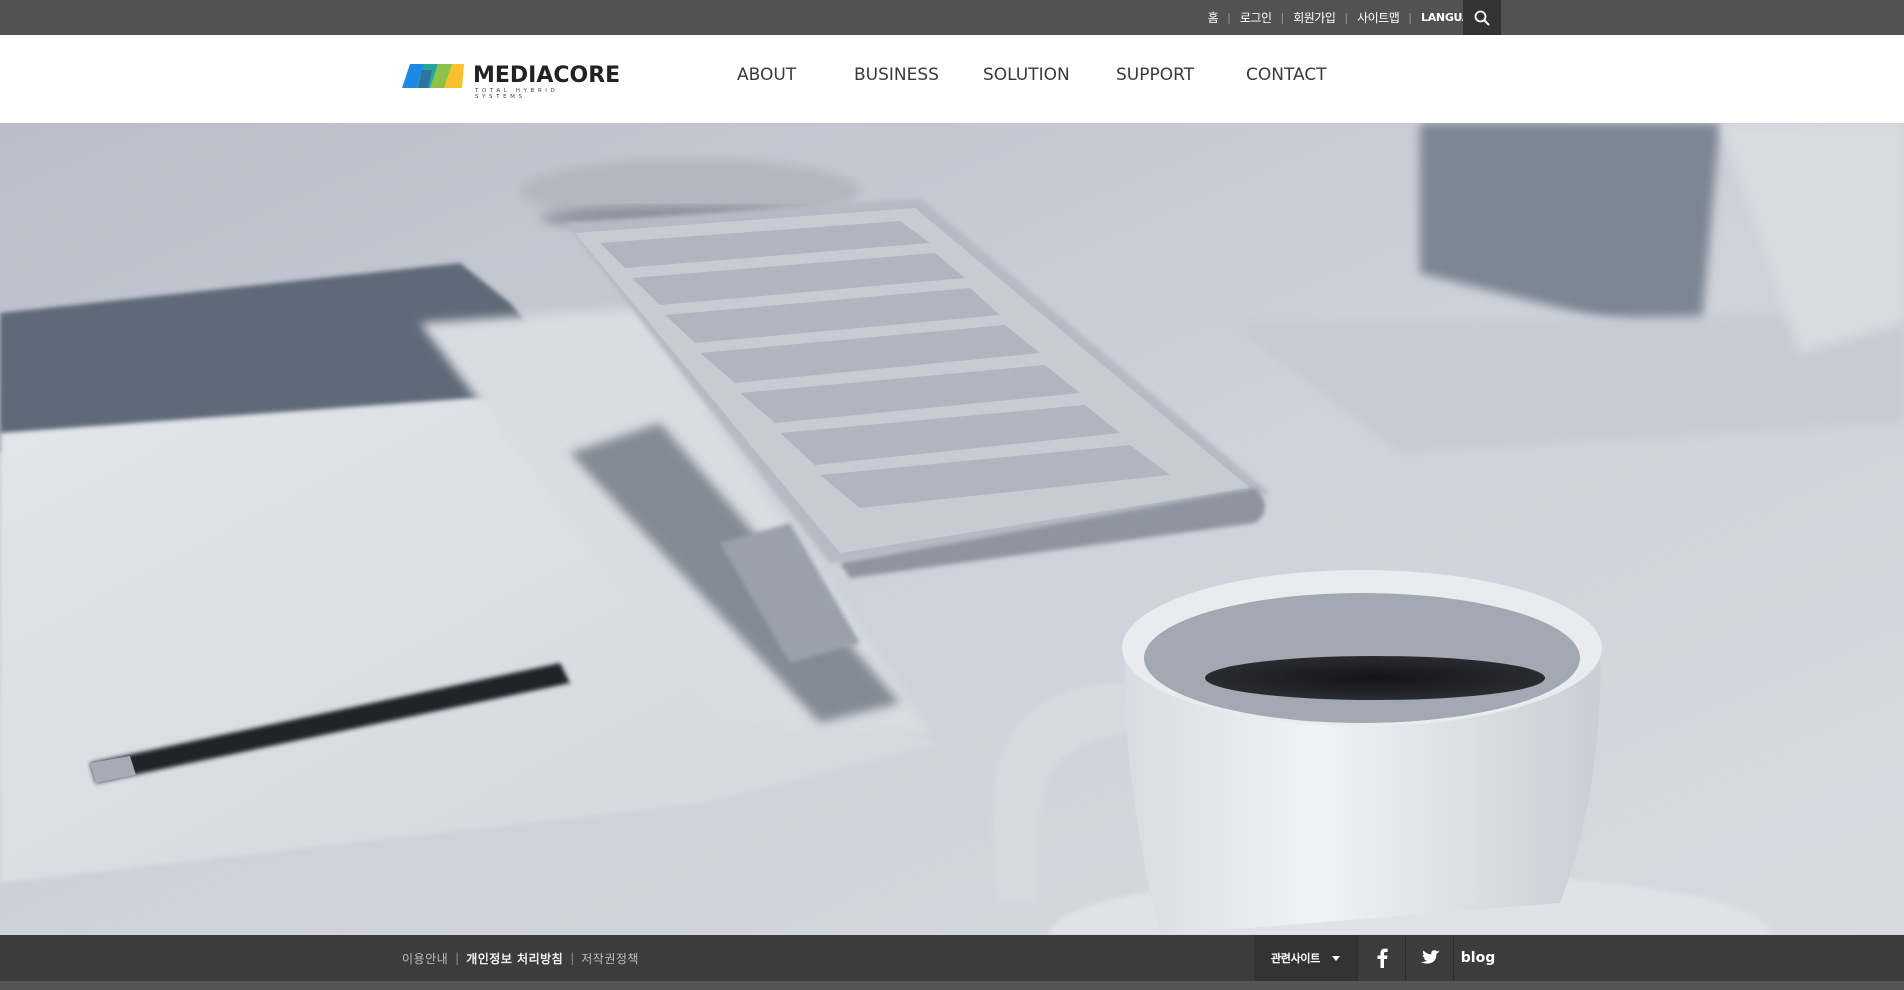 Image resolution: width=1904 pixels, height=990 pixels. I want to click on signup-link: 회원가입, so click(1314, 17).